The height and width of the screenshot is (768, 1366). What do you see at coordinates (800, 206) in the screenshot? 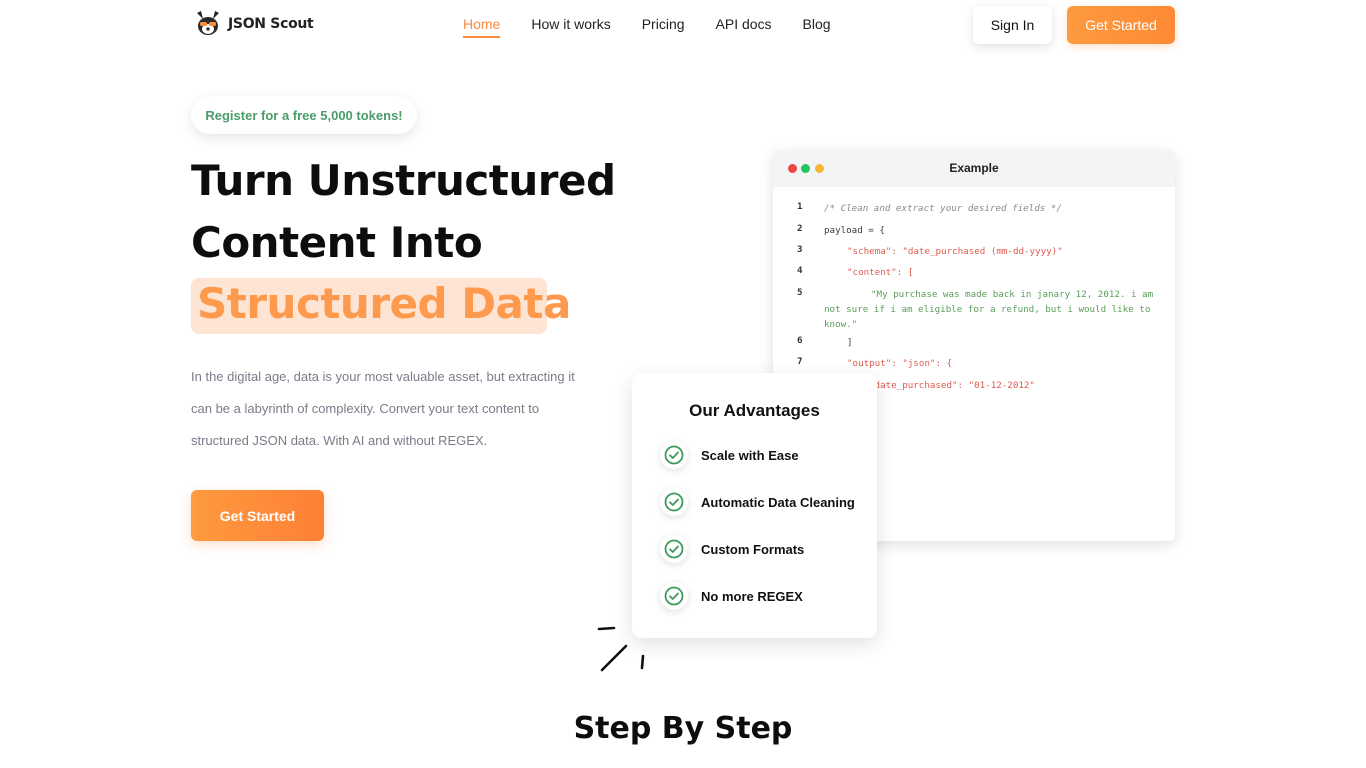
I see `line-number: 1` at bounding box center [800, 206].